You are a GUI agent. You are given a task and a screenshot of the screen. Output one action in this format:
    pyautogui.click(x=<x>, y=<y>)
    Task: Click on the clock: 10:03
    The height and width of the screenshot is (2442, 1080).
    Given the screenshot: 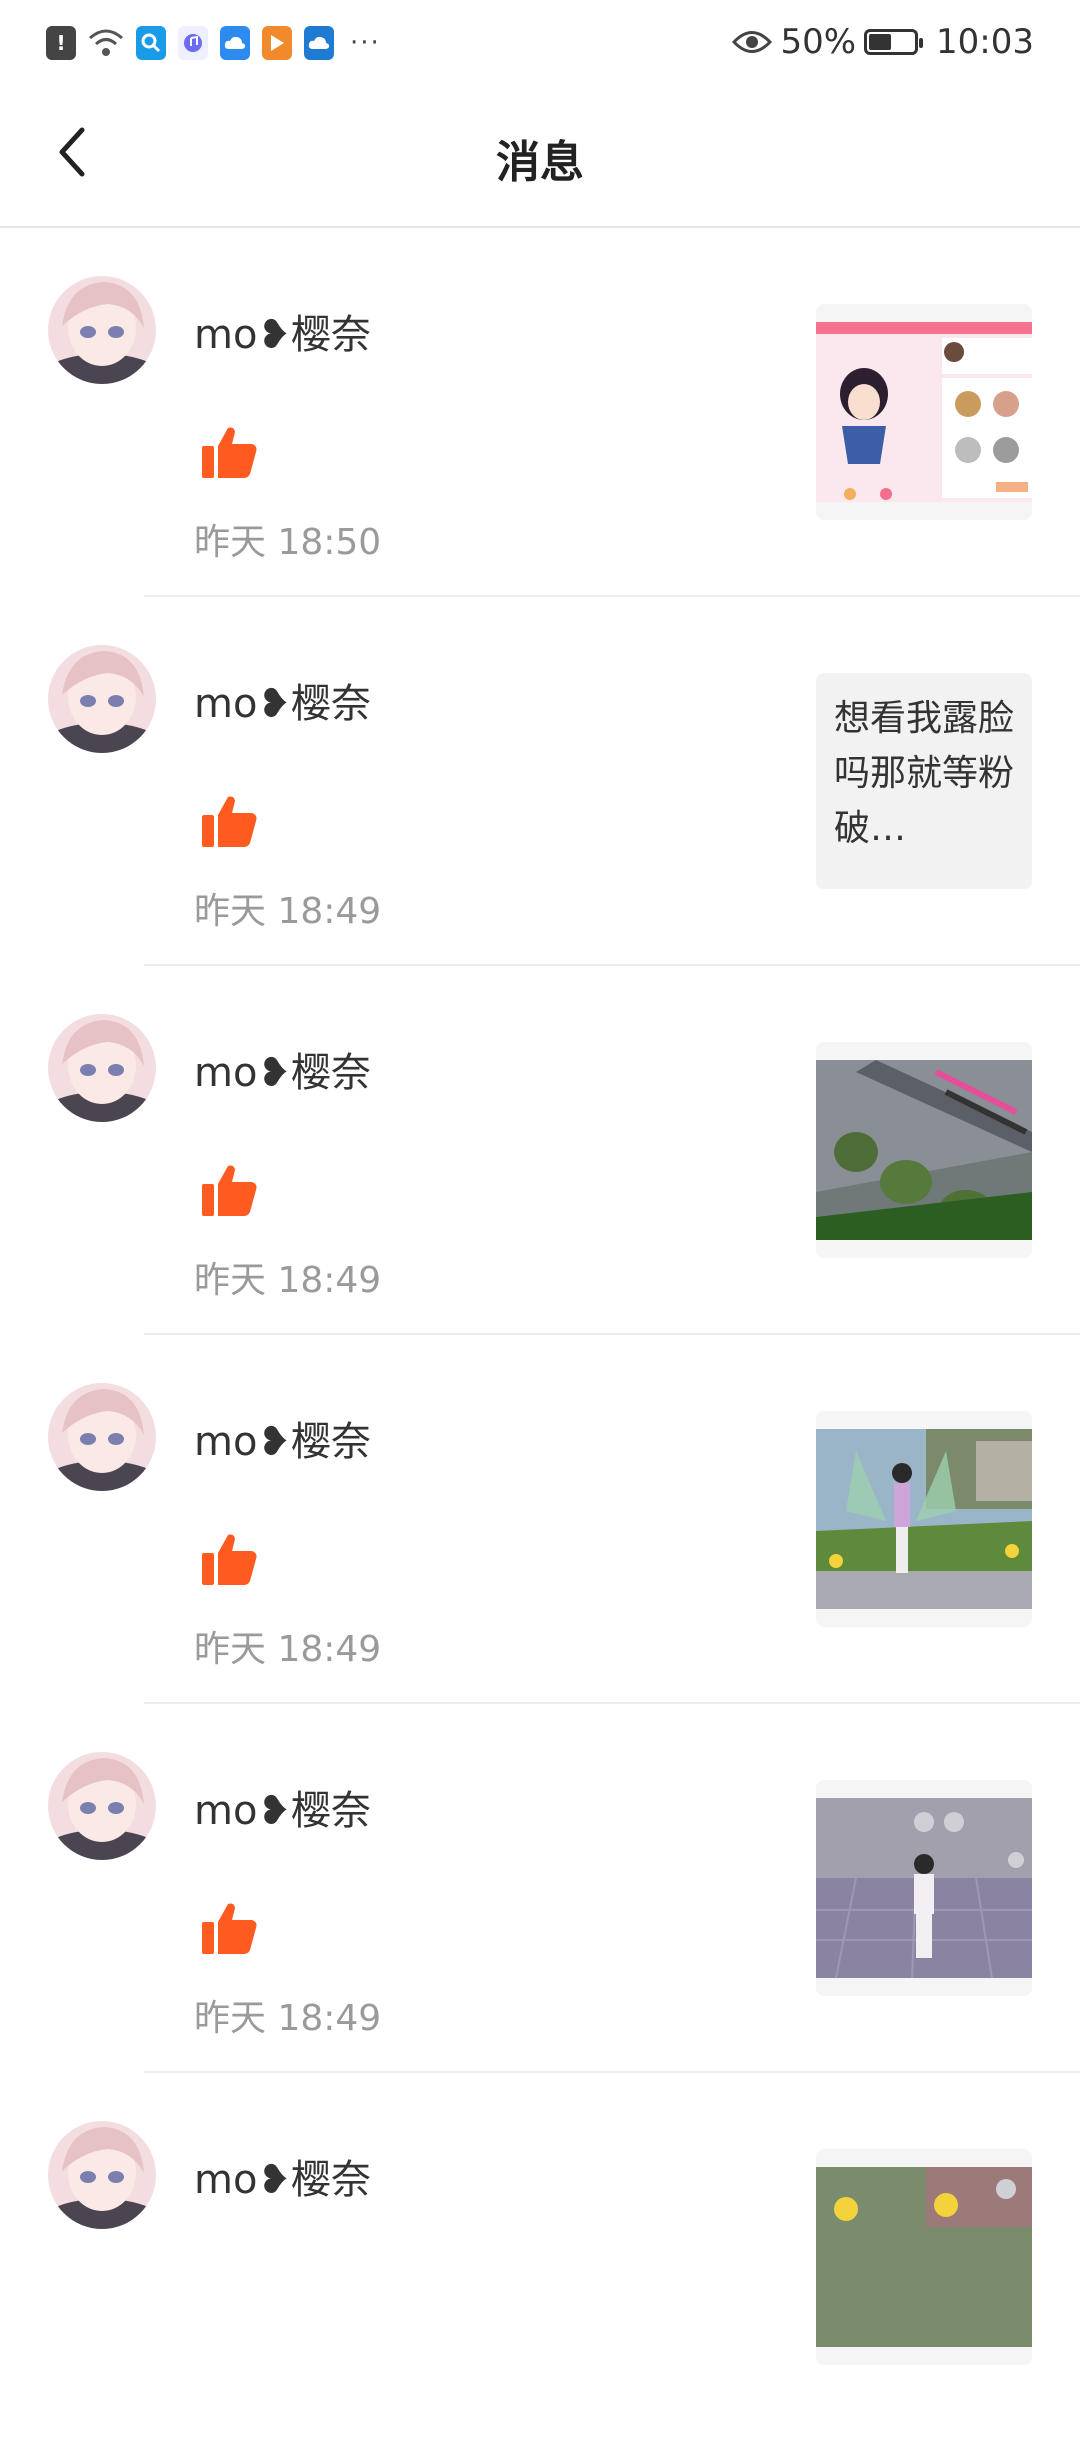 What is the action you would take?
    pyautogui.click(x=985, y=42)
    